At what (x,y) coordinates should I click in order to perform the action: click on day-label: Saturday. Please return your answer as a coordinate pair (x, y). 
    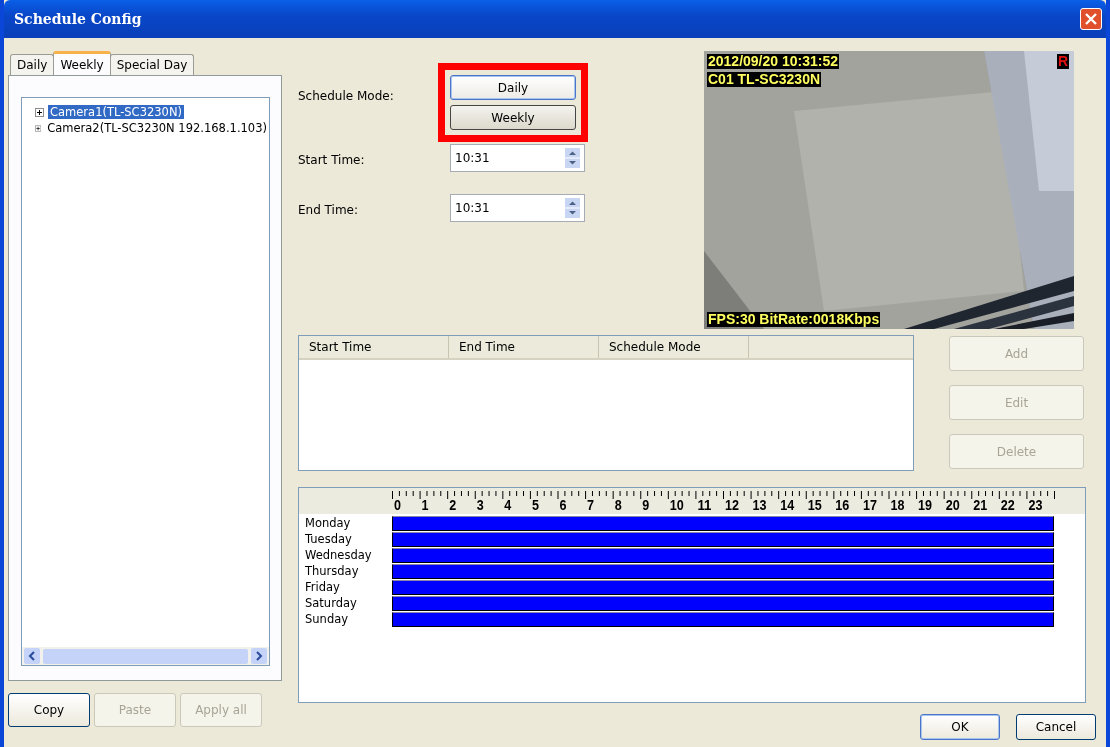
    Looking at the image, I should click on (331, 603).